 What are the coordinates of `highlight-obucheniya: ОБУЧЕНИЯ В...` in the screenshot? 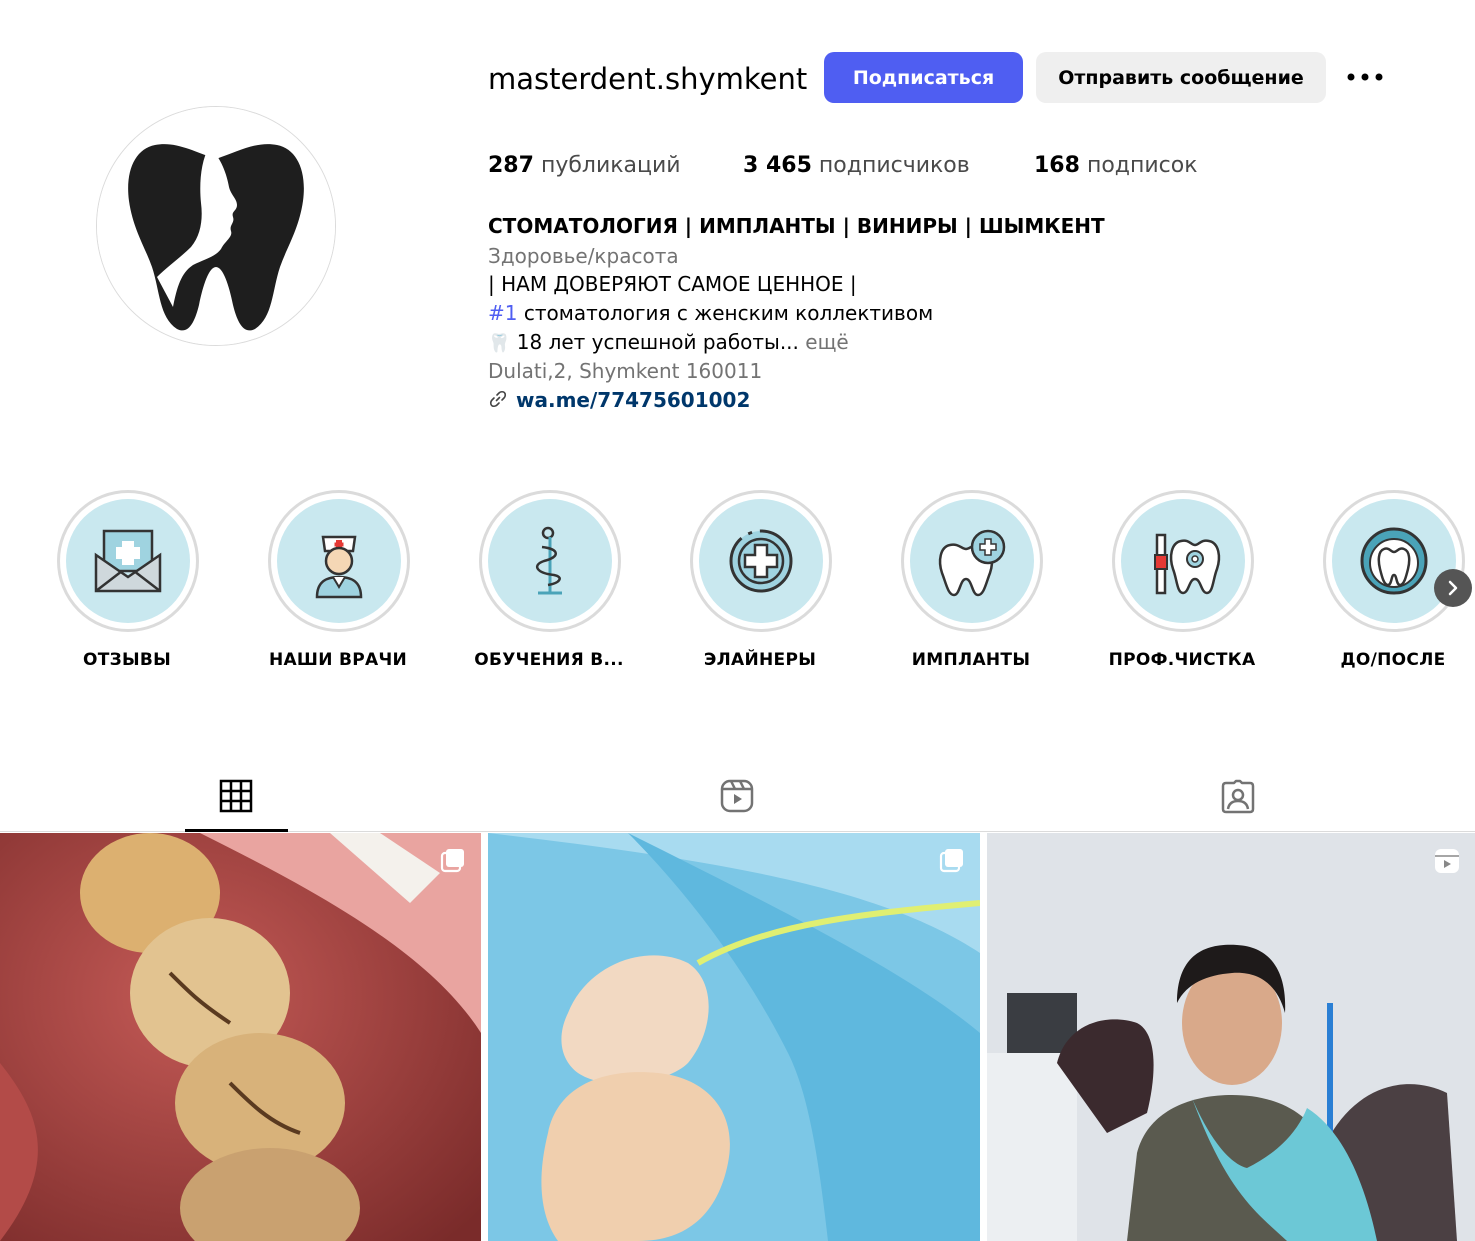 It's located at (549, 580).